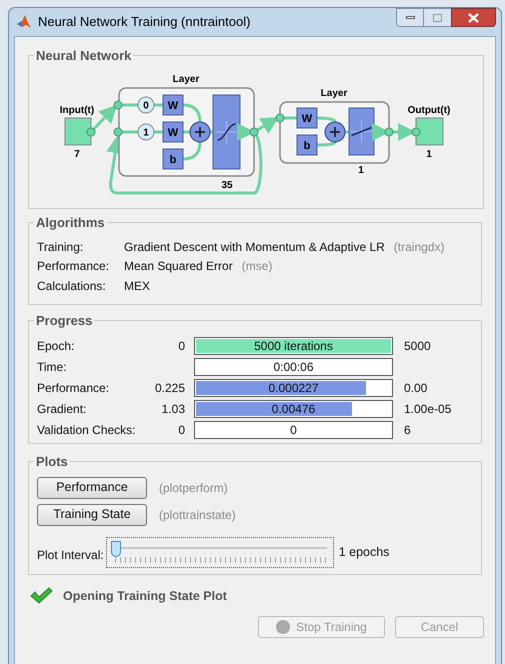 The width and height of the screenshot is (505, 664). I want to click on algorithm-value: MEX, so click(137, 286).